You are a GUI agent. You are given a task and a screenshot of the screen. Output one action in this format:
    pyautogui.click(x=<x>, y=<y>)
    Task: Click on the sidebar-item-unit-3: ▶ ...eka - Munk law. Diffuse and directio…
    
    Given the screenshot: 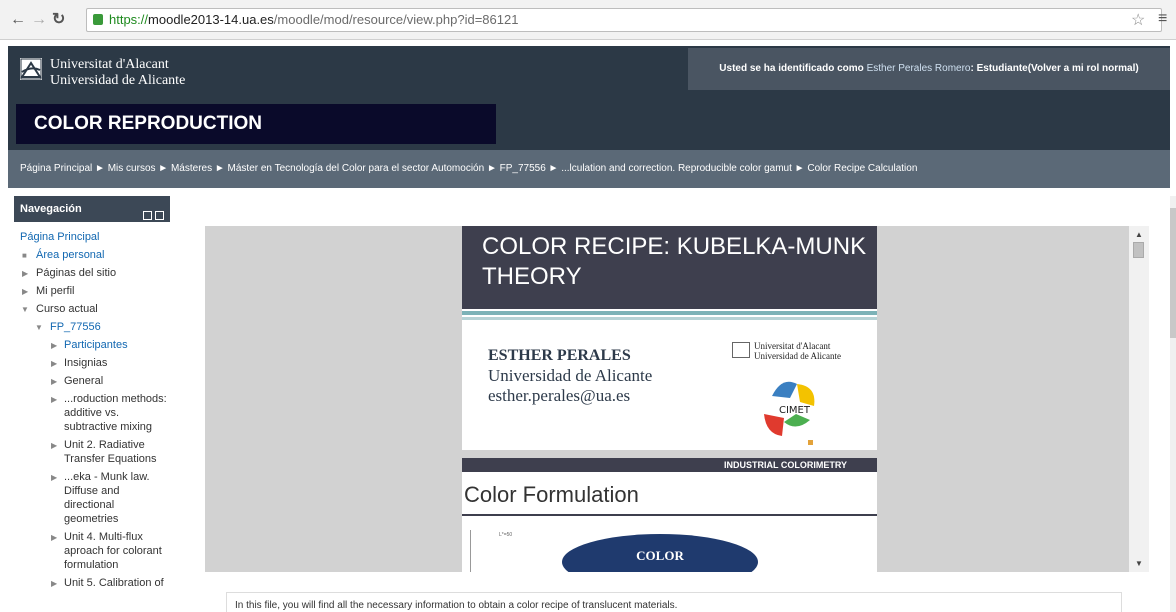 What is the action you would take?
    pyautogui.click(x=92, y=498)
    